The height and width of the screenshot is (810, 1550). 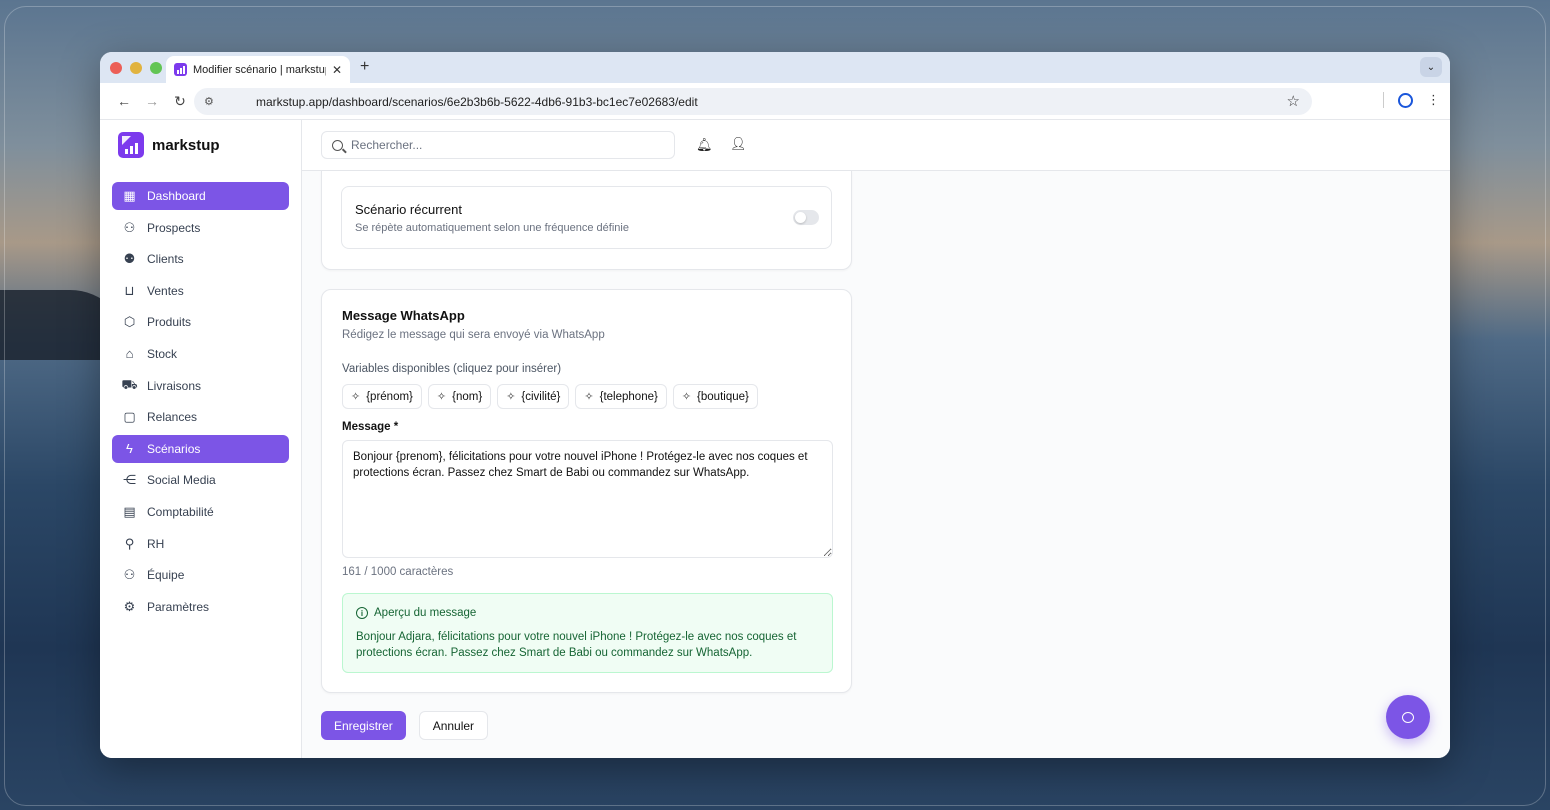 I want to click on character-count: 161 / 1000 caractères, so click(x=398, y=572).